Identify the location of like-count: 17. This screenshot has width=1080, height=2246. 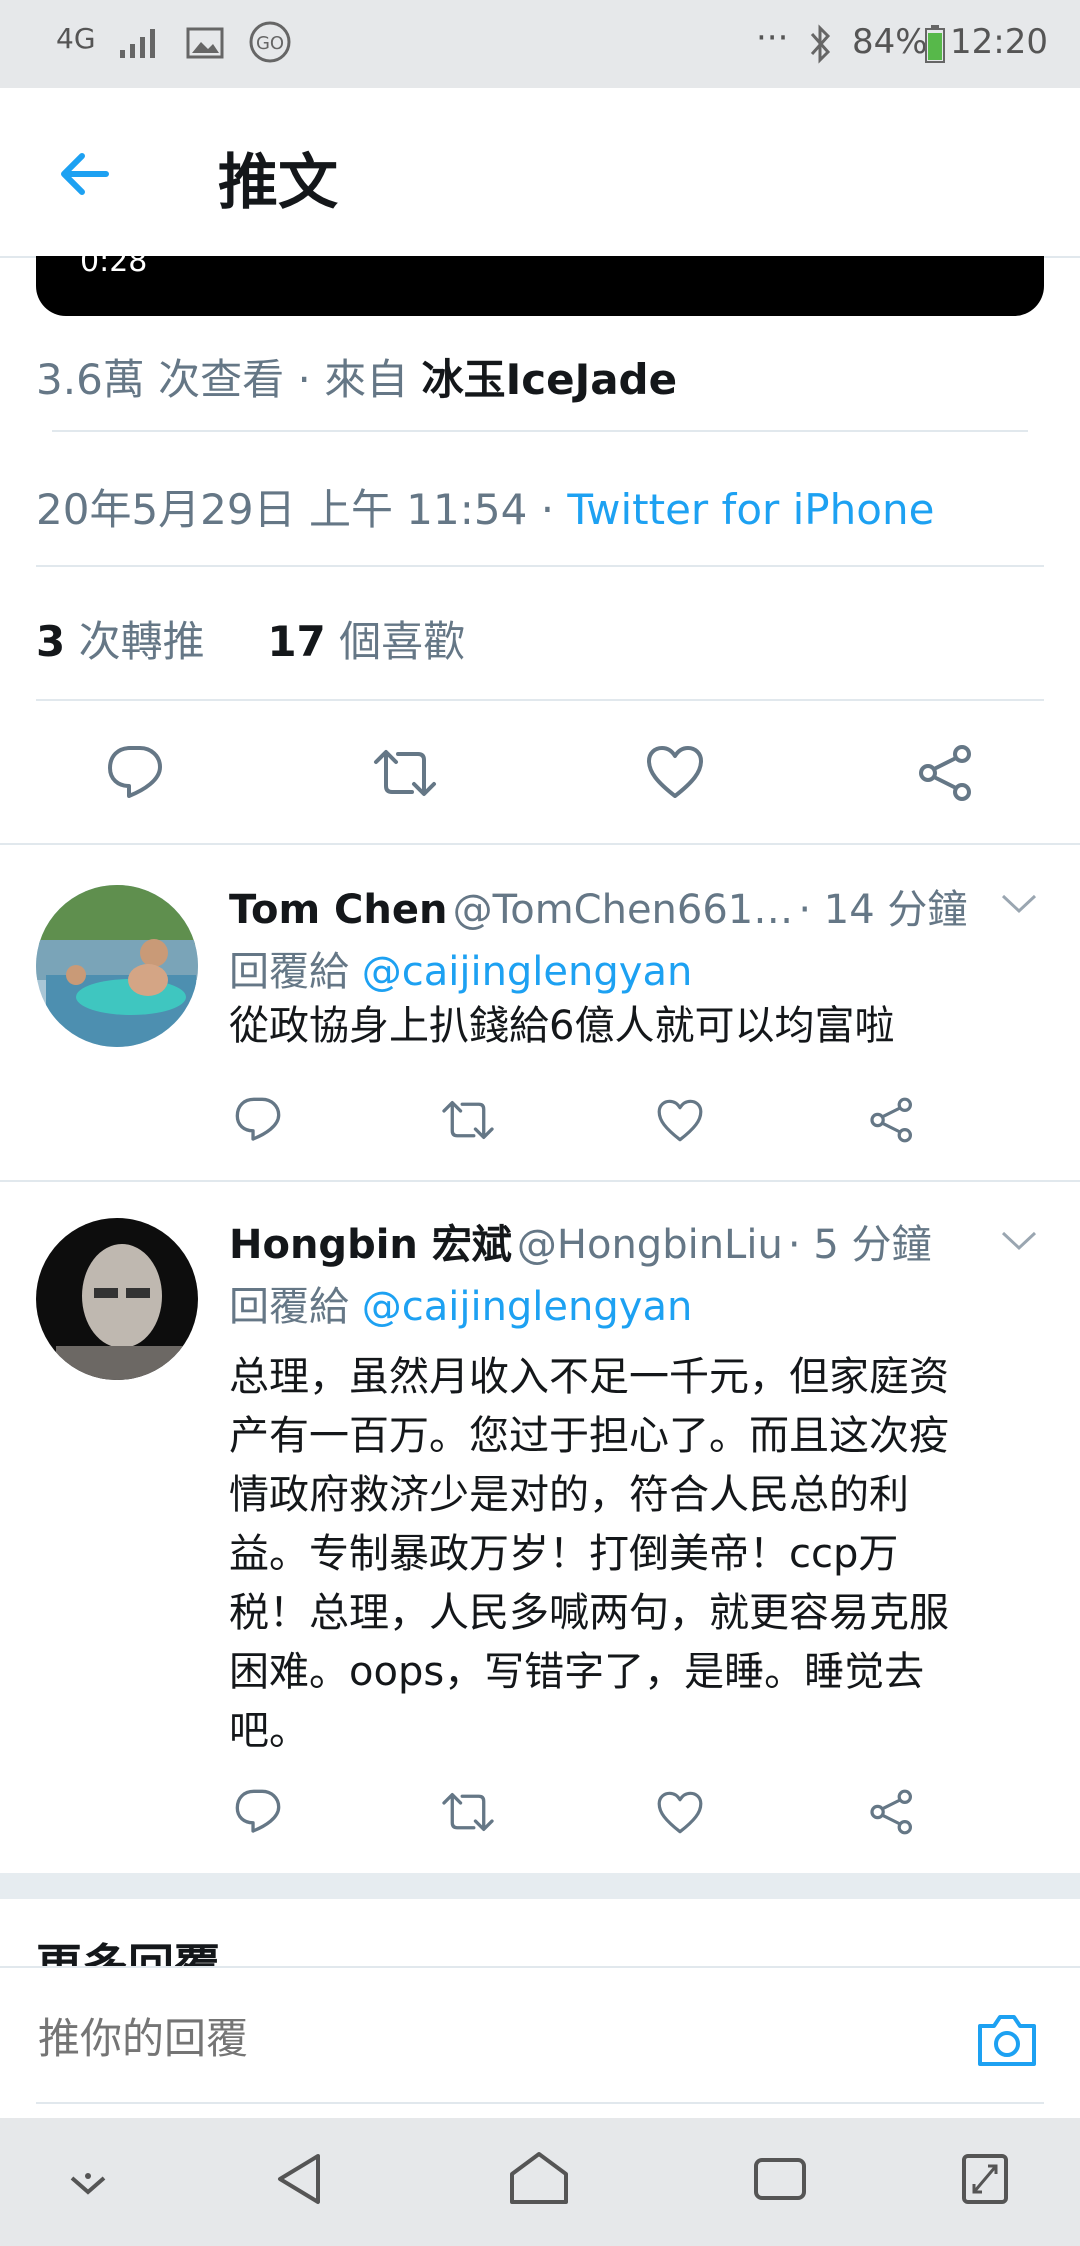
(296, 641).